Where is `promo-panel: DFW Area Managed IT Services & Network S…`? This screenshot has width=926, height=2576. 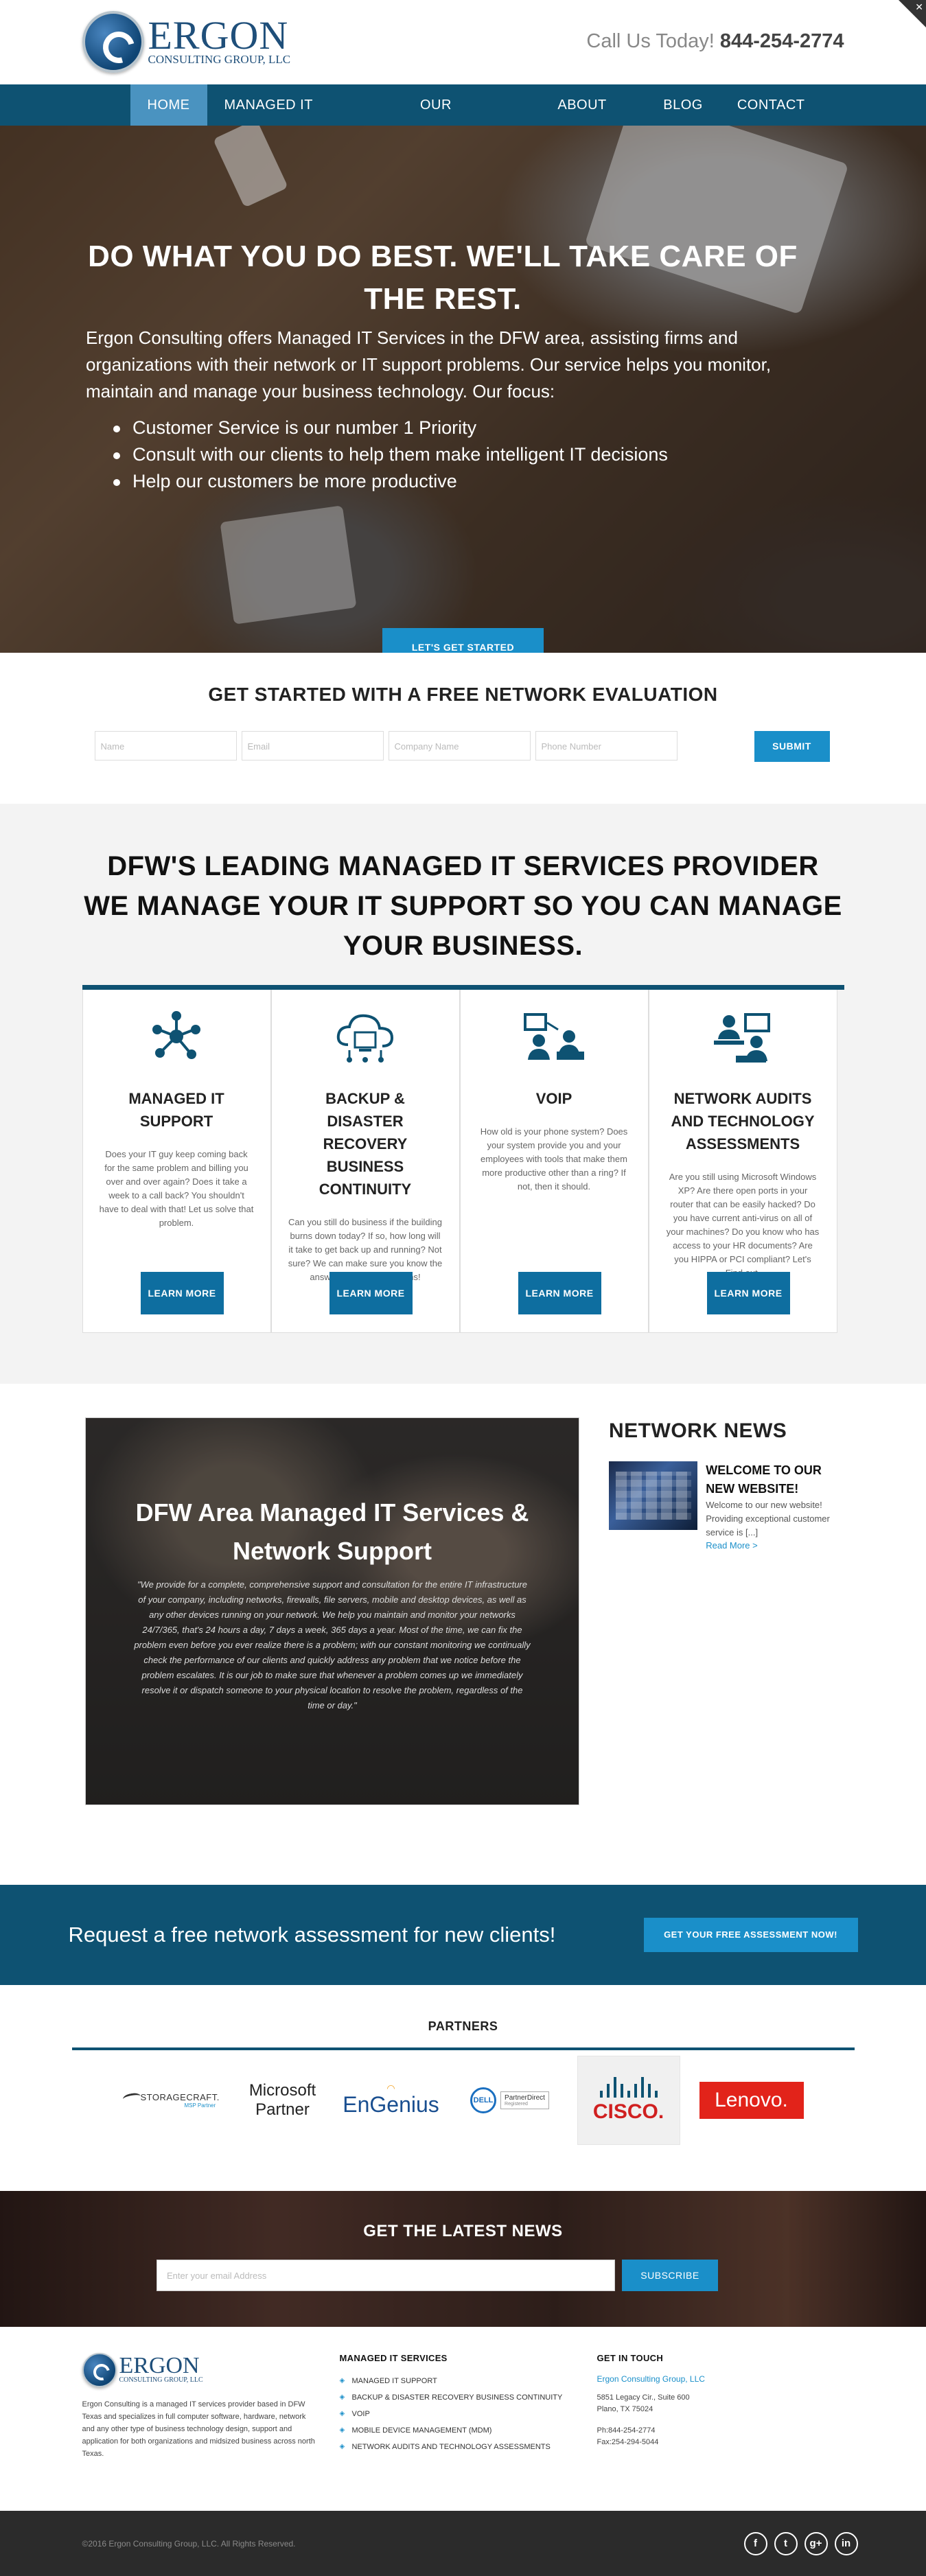
promo-panel: DFW Area Managed IT Services & Network S… is located at coordinates (332, 1611).